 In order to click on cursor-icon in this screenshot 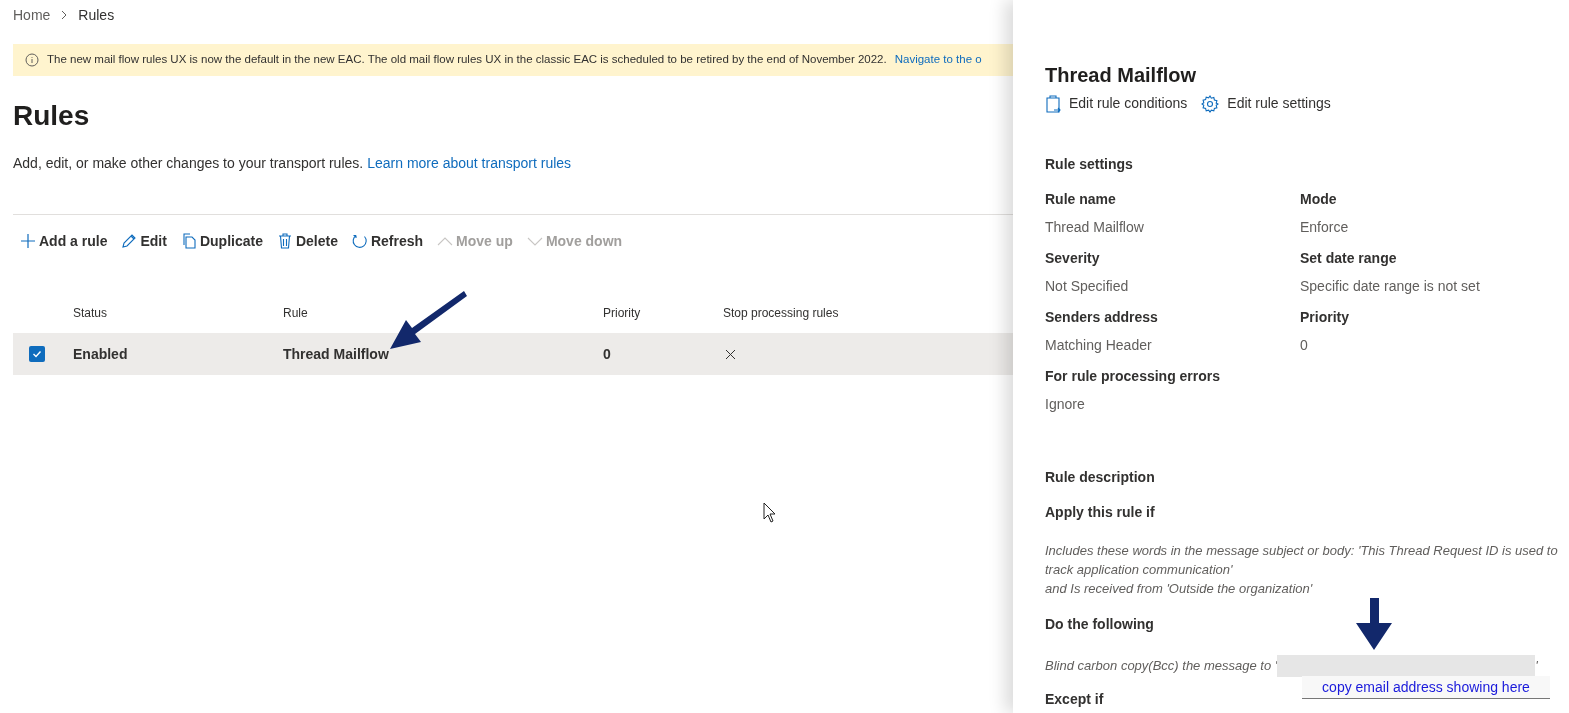, I will do `click(769, 512)`.